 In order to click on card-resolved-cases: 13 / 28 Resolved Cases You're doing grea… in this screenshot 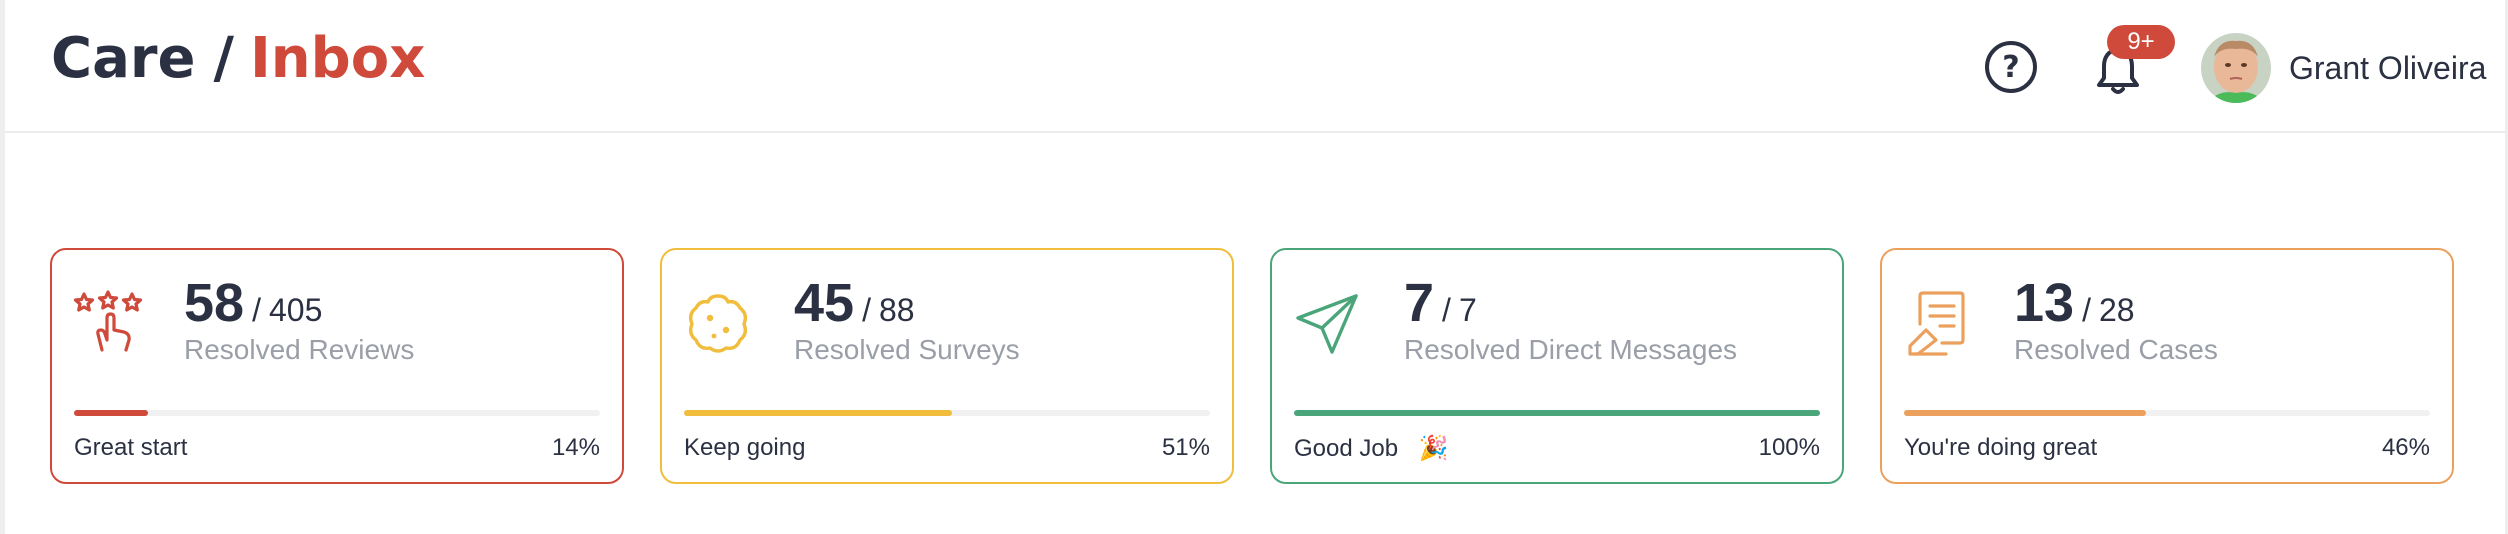, I will do `click(2167, 366)`.